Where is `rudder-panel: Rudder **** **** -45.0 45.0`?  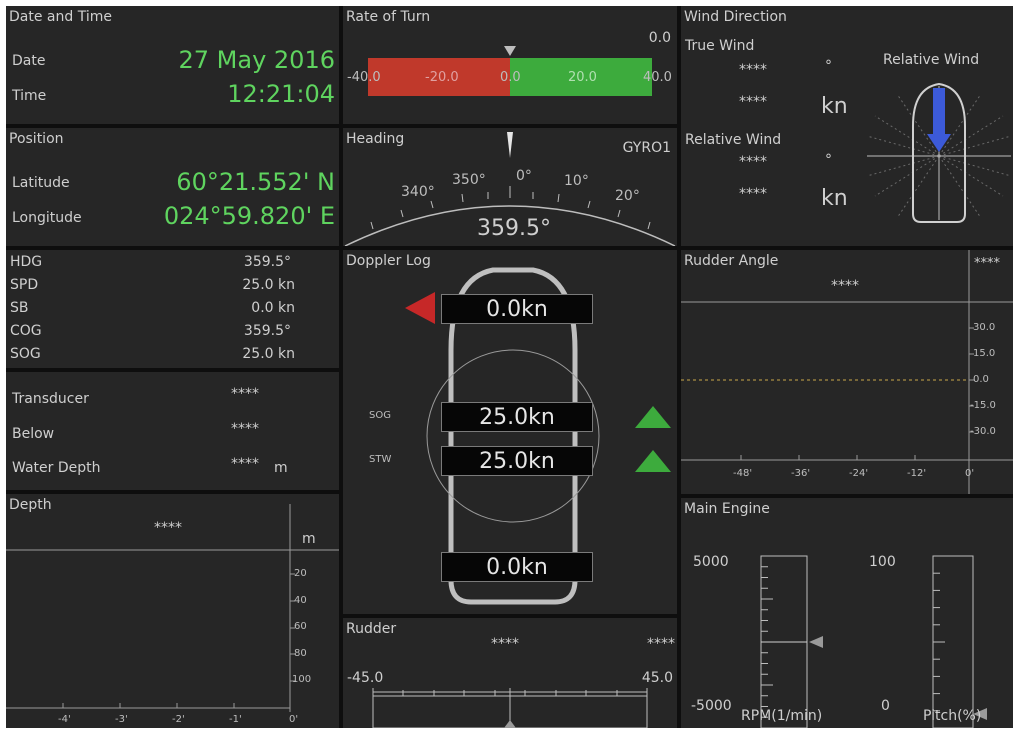
rudder-panel: Rudder **** **** -45.0 45.0 is located at coordinates (510, 673).